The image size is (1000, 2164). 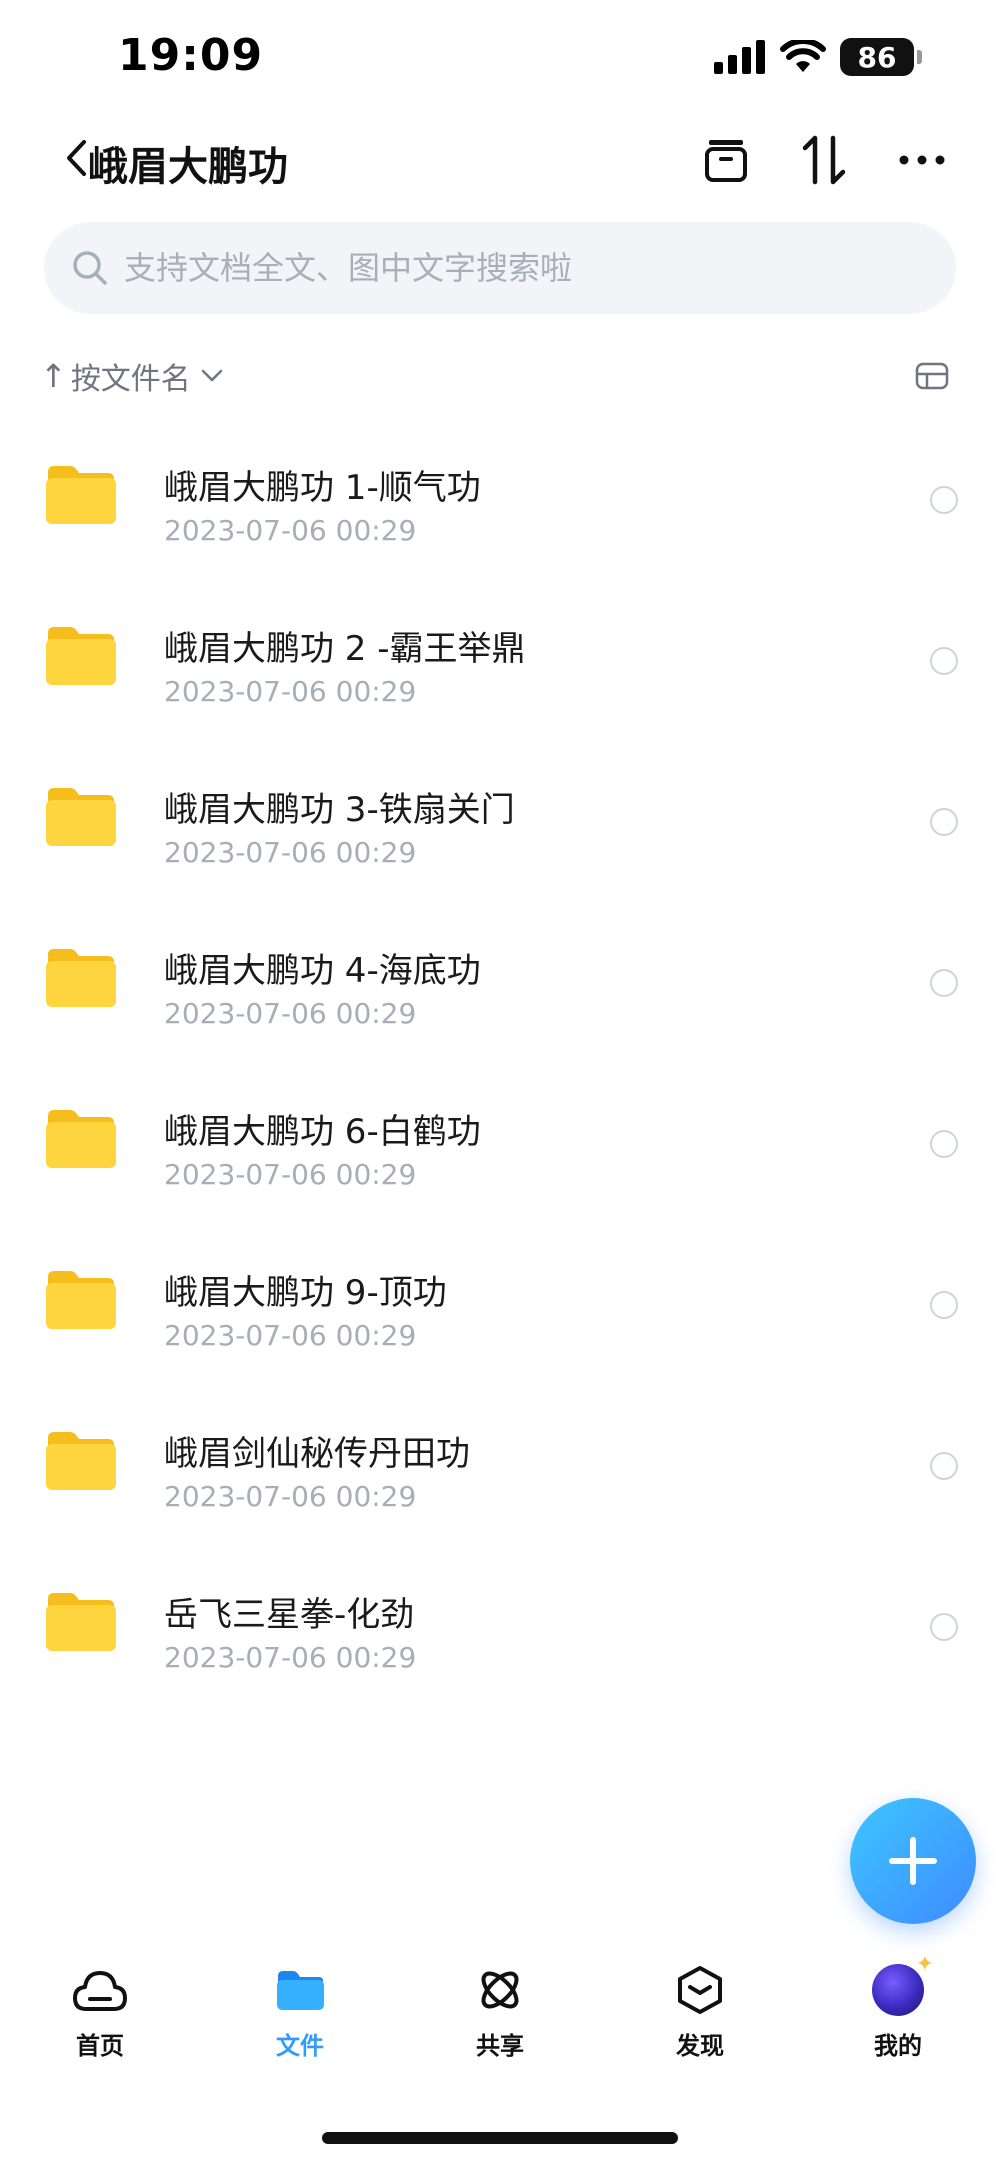 I want to click on sort-direction-icon: ↑, so click(x=53, y=376).